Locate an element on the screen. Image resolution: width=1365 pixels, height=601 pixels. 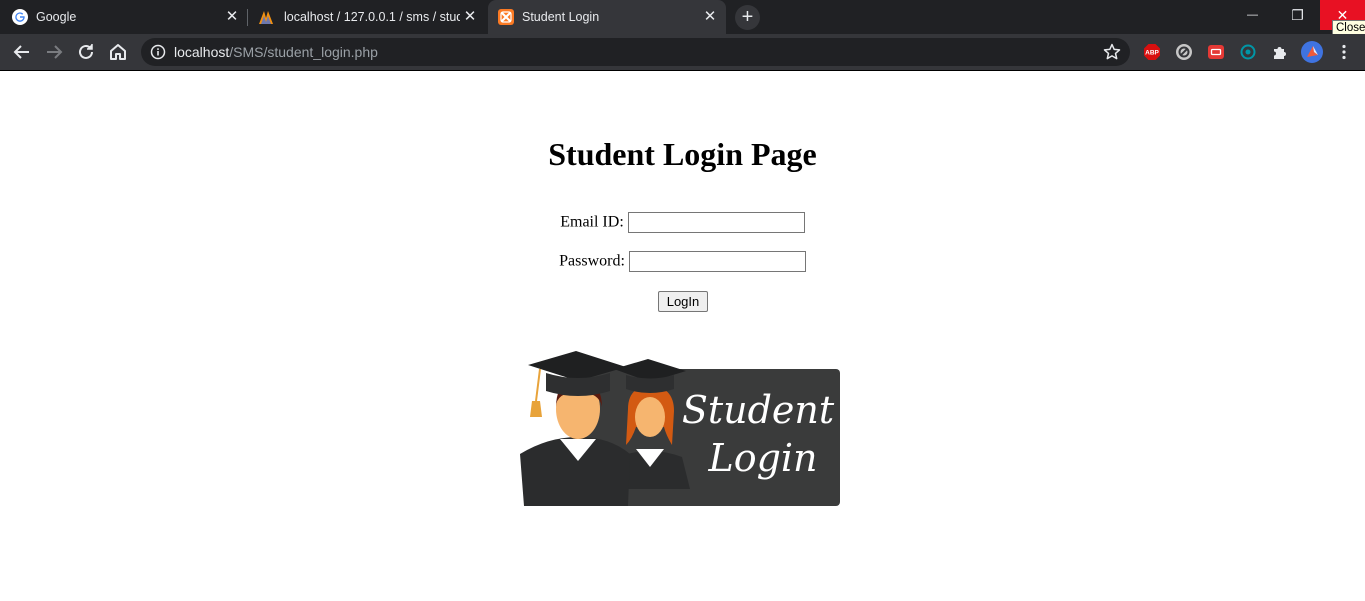
tab-title: Google is located at coordinates (56, 17).